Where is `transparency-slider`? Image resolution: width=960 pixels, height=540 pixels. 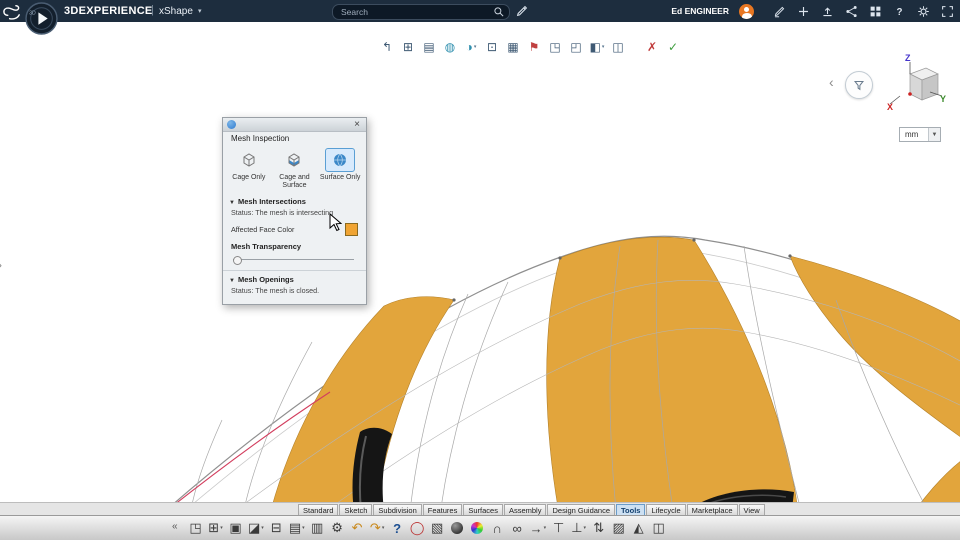 transparency-slider is located at coordinates (293, 260).